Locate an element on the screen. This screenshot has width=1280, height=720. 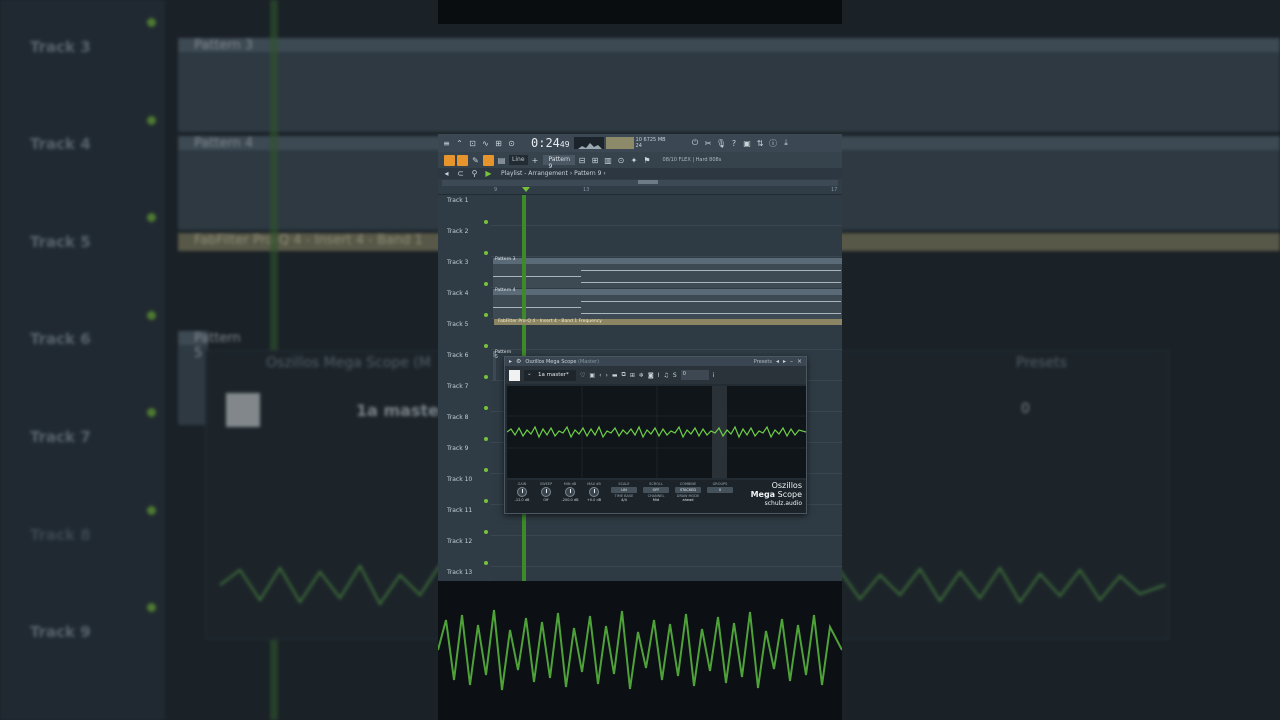
knob-max-db: MAX dB +0.0 dB is located at coordinates (594, 492).